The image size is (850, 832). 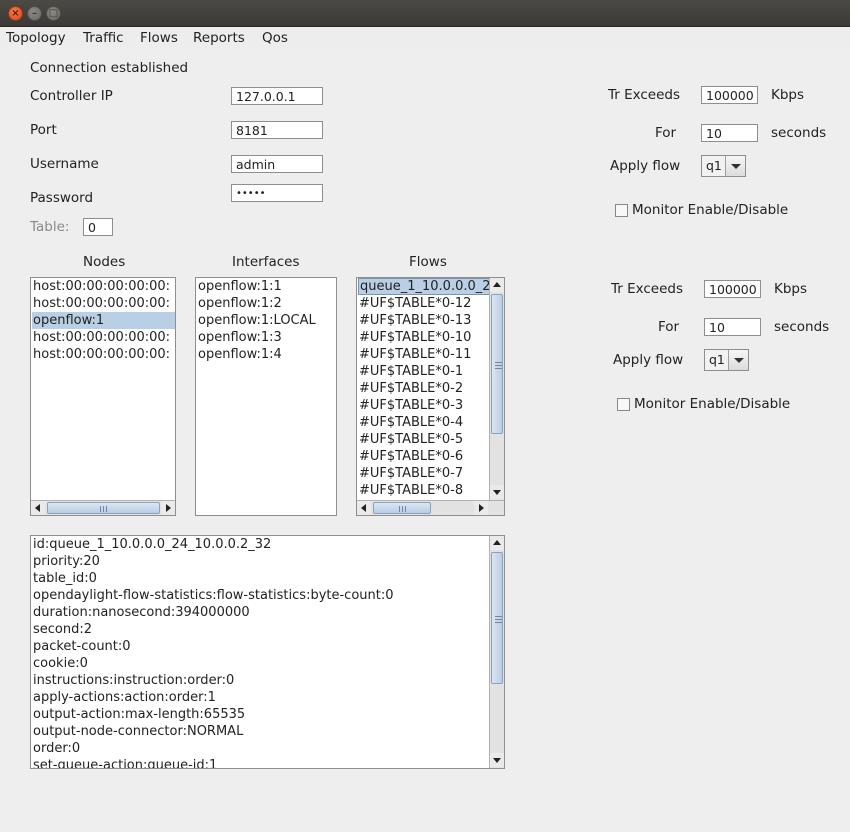 What do you see at coordinates (802, 327) in the screenshot?
I see `seconds-unit-2: seconds` at bounding box center [802, 327].